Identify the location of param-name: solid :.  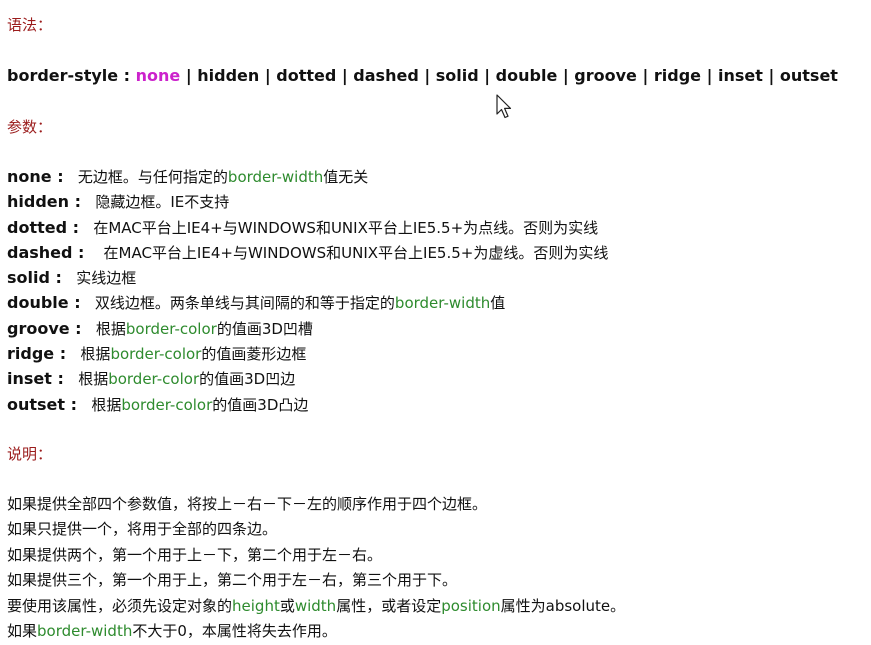
(34, 278).